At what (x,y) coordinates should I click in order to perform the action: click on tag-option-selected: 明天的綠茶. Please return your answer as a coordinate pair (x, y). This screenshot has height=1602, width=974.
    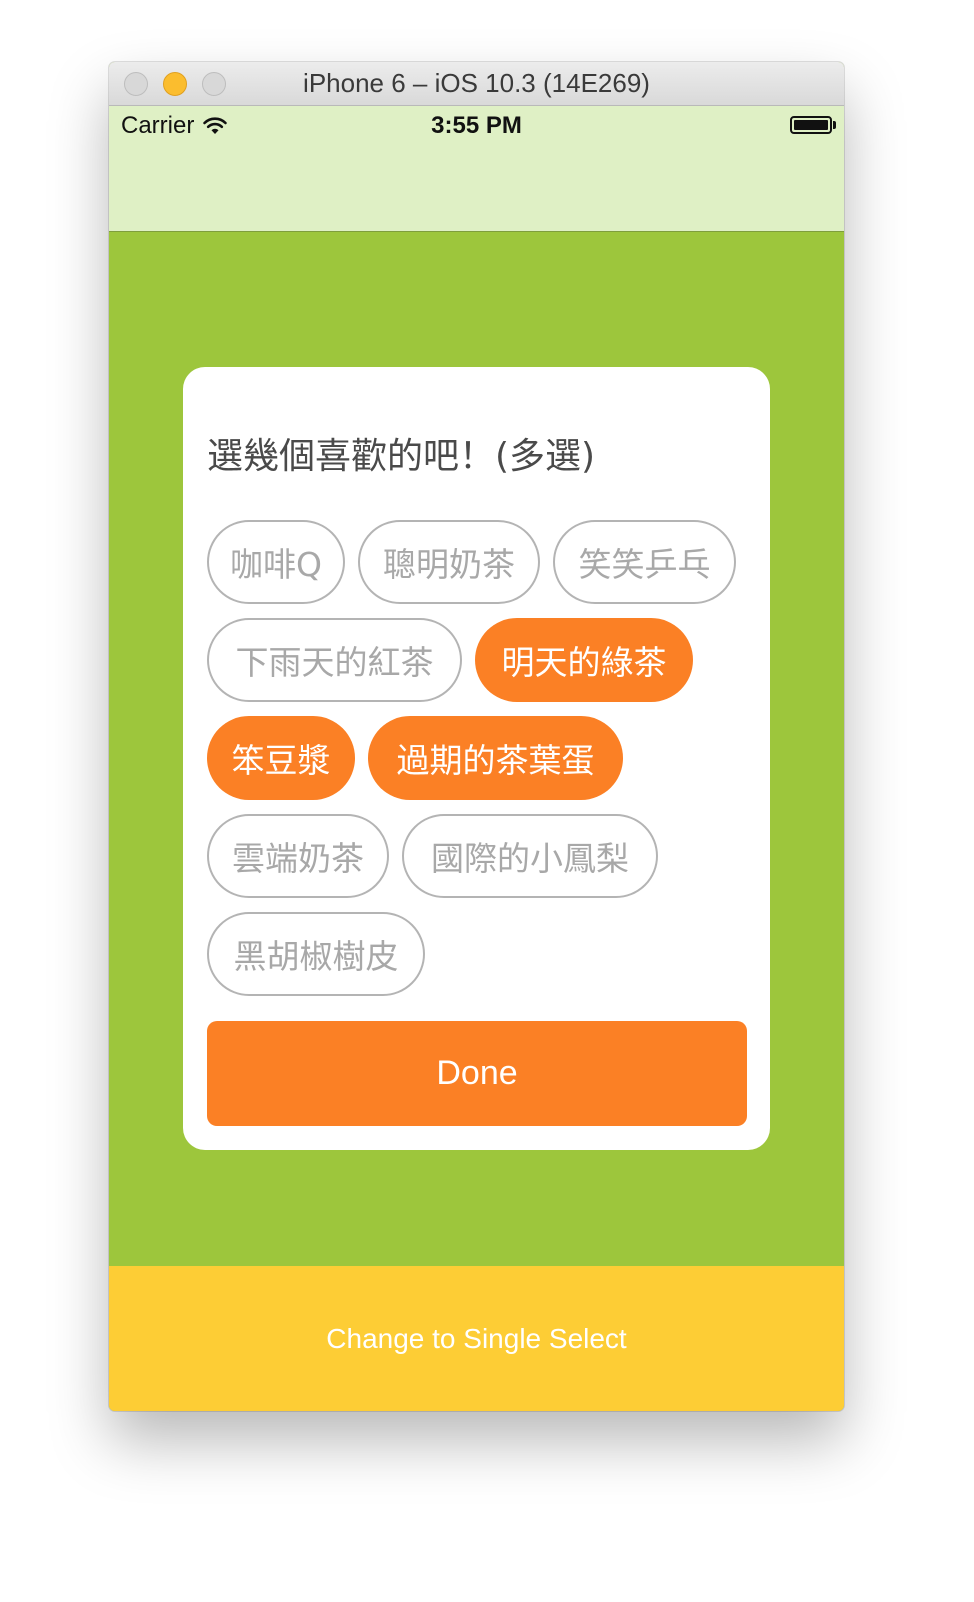
    Looking at the image, I should click on (584, 660).